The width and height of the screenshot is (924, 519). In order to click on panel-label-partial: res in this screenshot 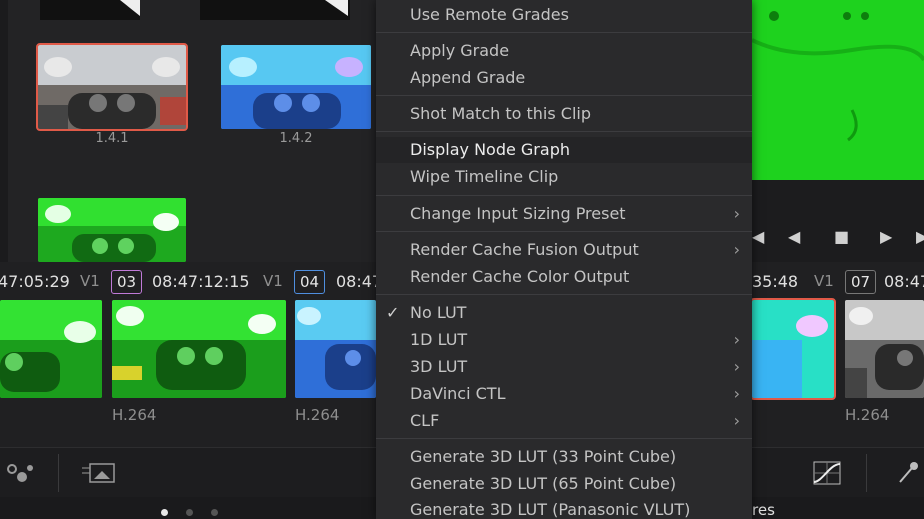, I will do `click(763, 510)`.